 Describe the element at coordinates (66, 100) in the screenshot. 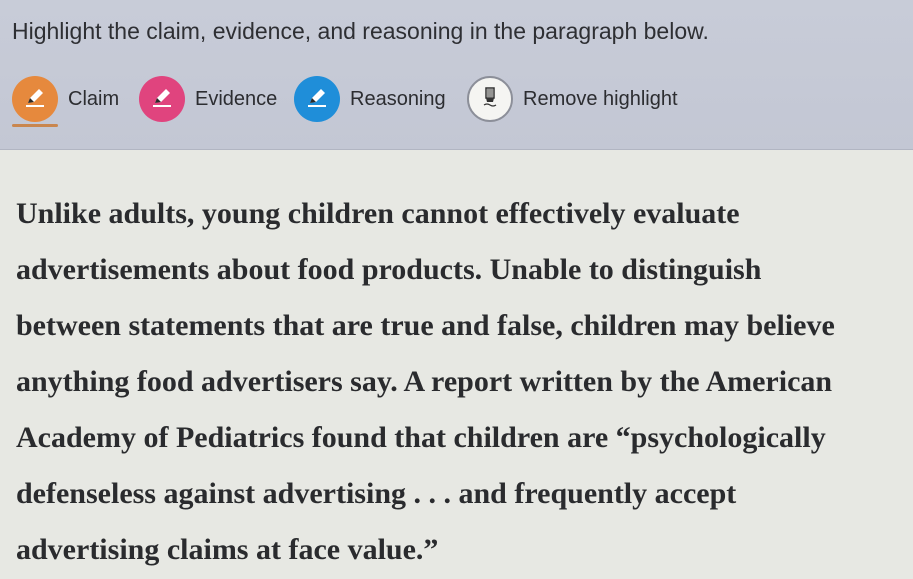

I see `claim-highlight-button: Claim` at that location.